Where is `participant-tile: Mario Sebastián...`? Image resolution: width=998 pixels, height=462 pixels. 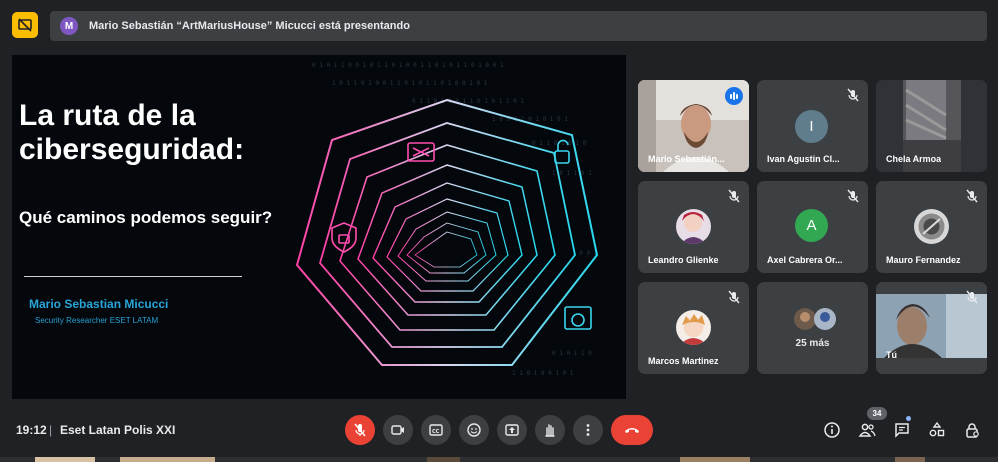 participant-tile: Mario Sebastián... is located at coordinates (693, 126).